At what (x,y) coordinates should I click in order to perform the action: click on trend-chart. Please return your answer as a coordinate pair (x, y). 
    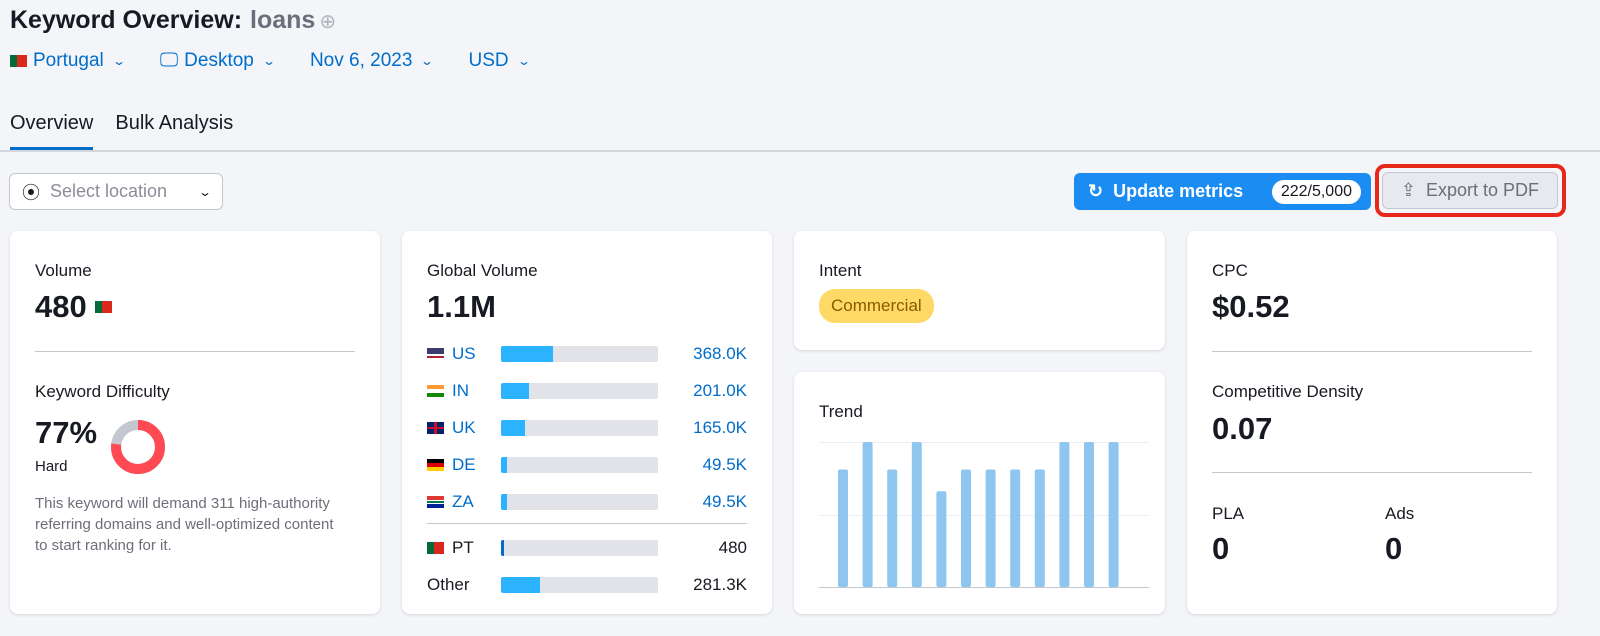
    Looking at the image, I should click on (984, 515).